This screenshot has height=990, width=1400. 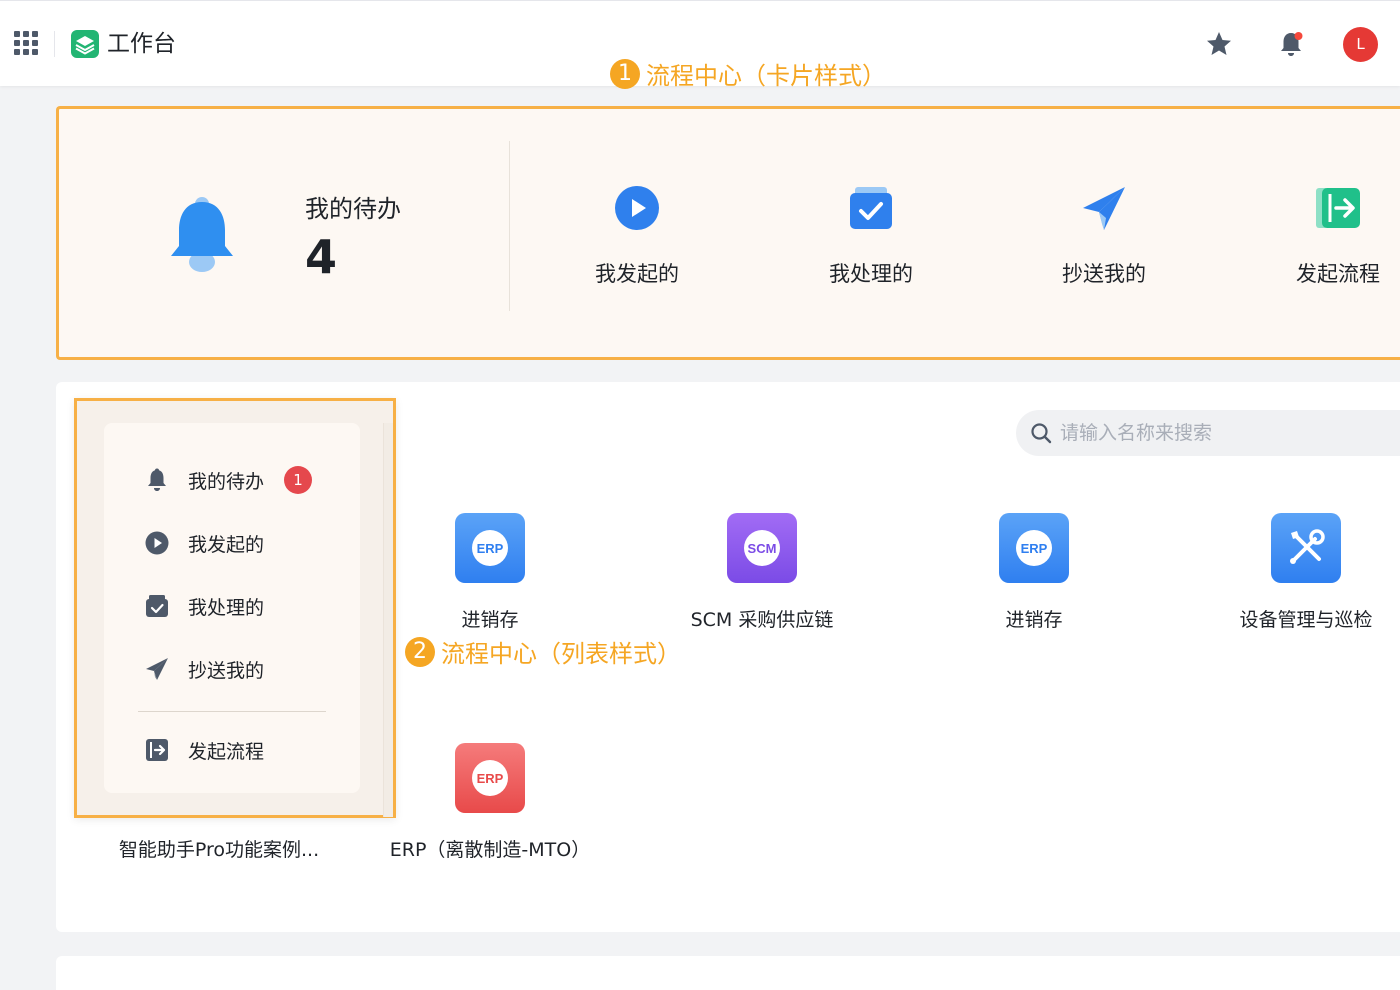 I want to click on card-action-start: 发起流程, so click(x=1329, y=236).